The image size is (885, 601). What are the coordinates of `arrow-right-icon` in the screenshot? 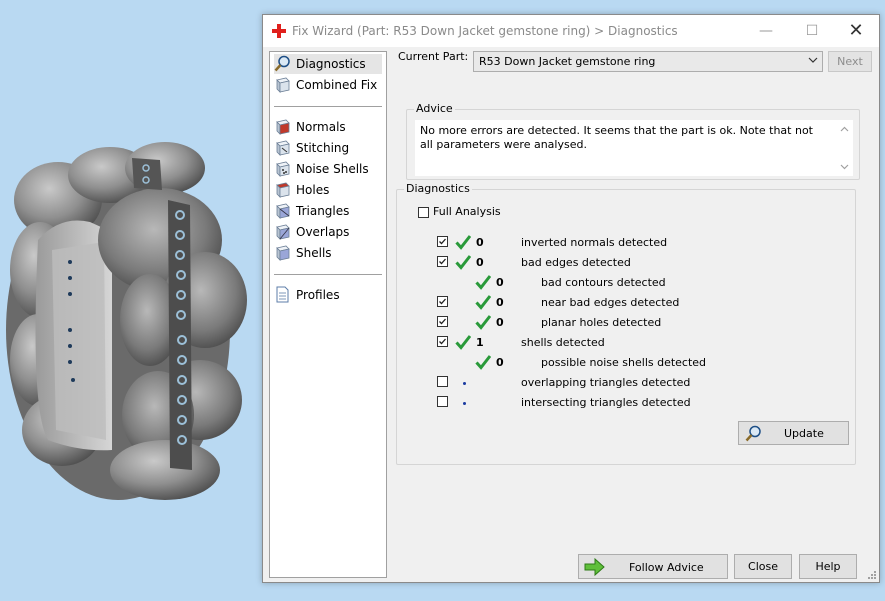 It's located at (594, 567).